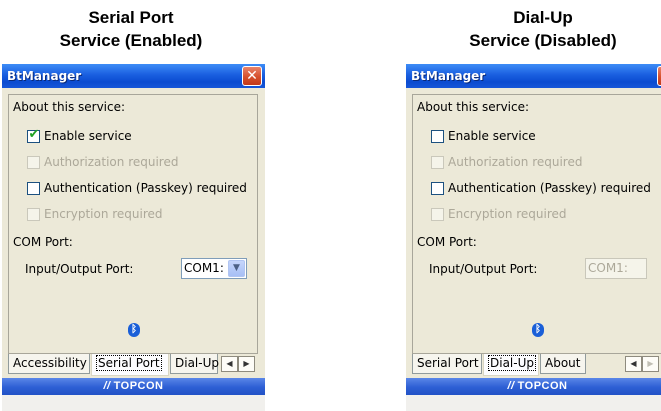 The height and width of the screenshot is (411, 661). I want to click on chevron-down-icon: ▼, so click(236, 268).